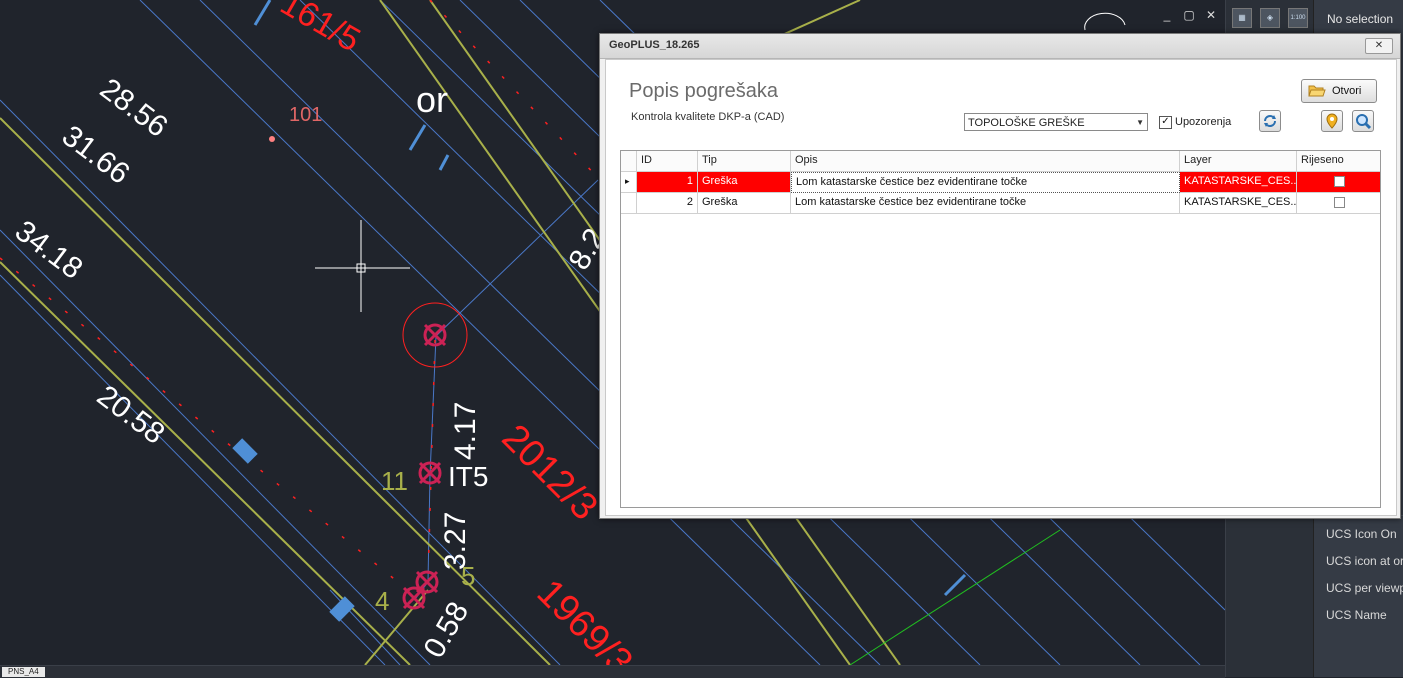 This screenshot has width=1403, height=678. I want to click on dimension-label: 34.18, so click(49, 250).